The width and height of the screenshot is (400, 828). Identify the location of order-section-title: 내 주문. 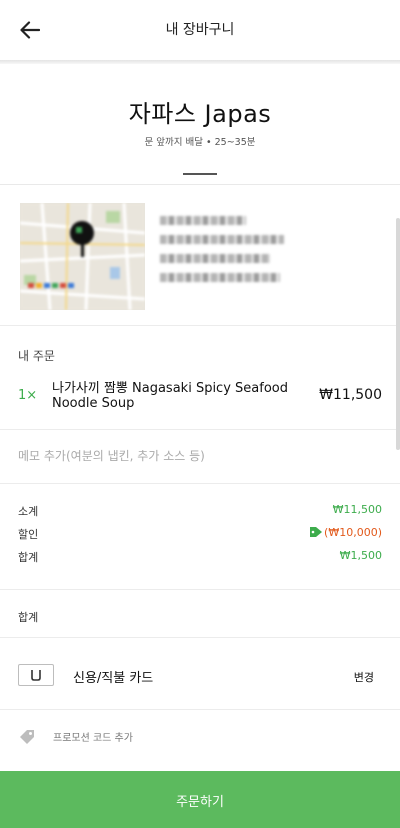
(36, 356).